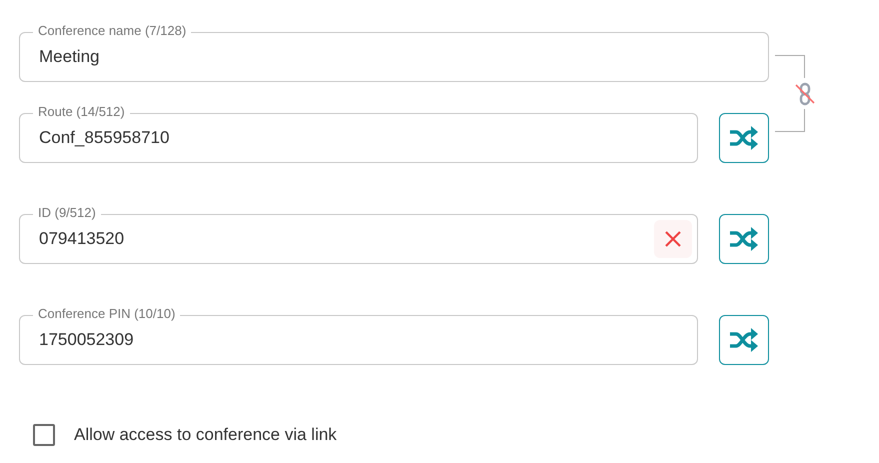  I want to click on field-value: 1750052309, so click(358, 340).